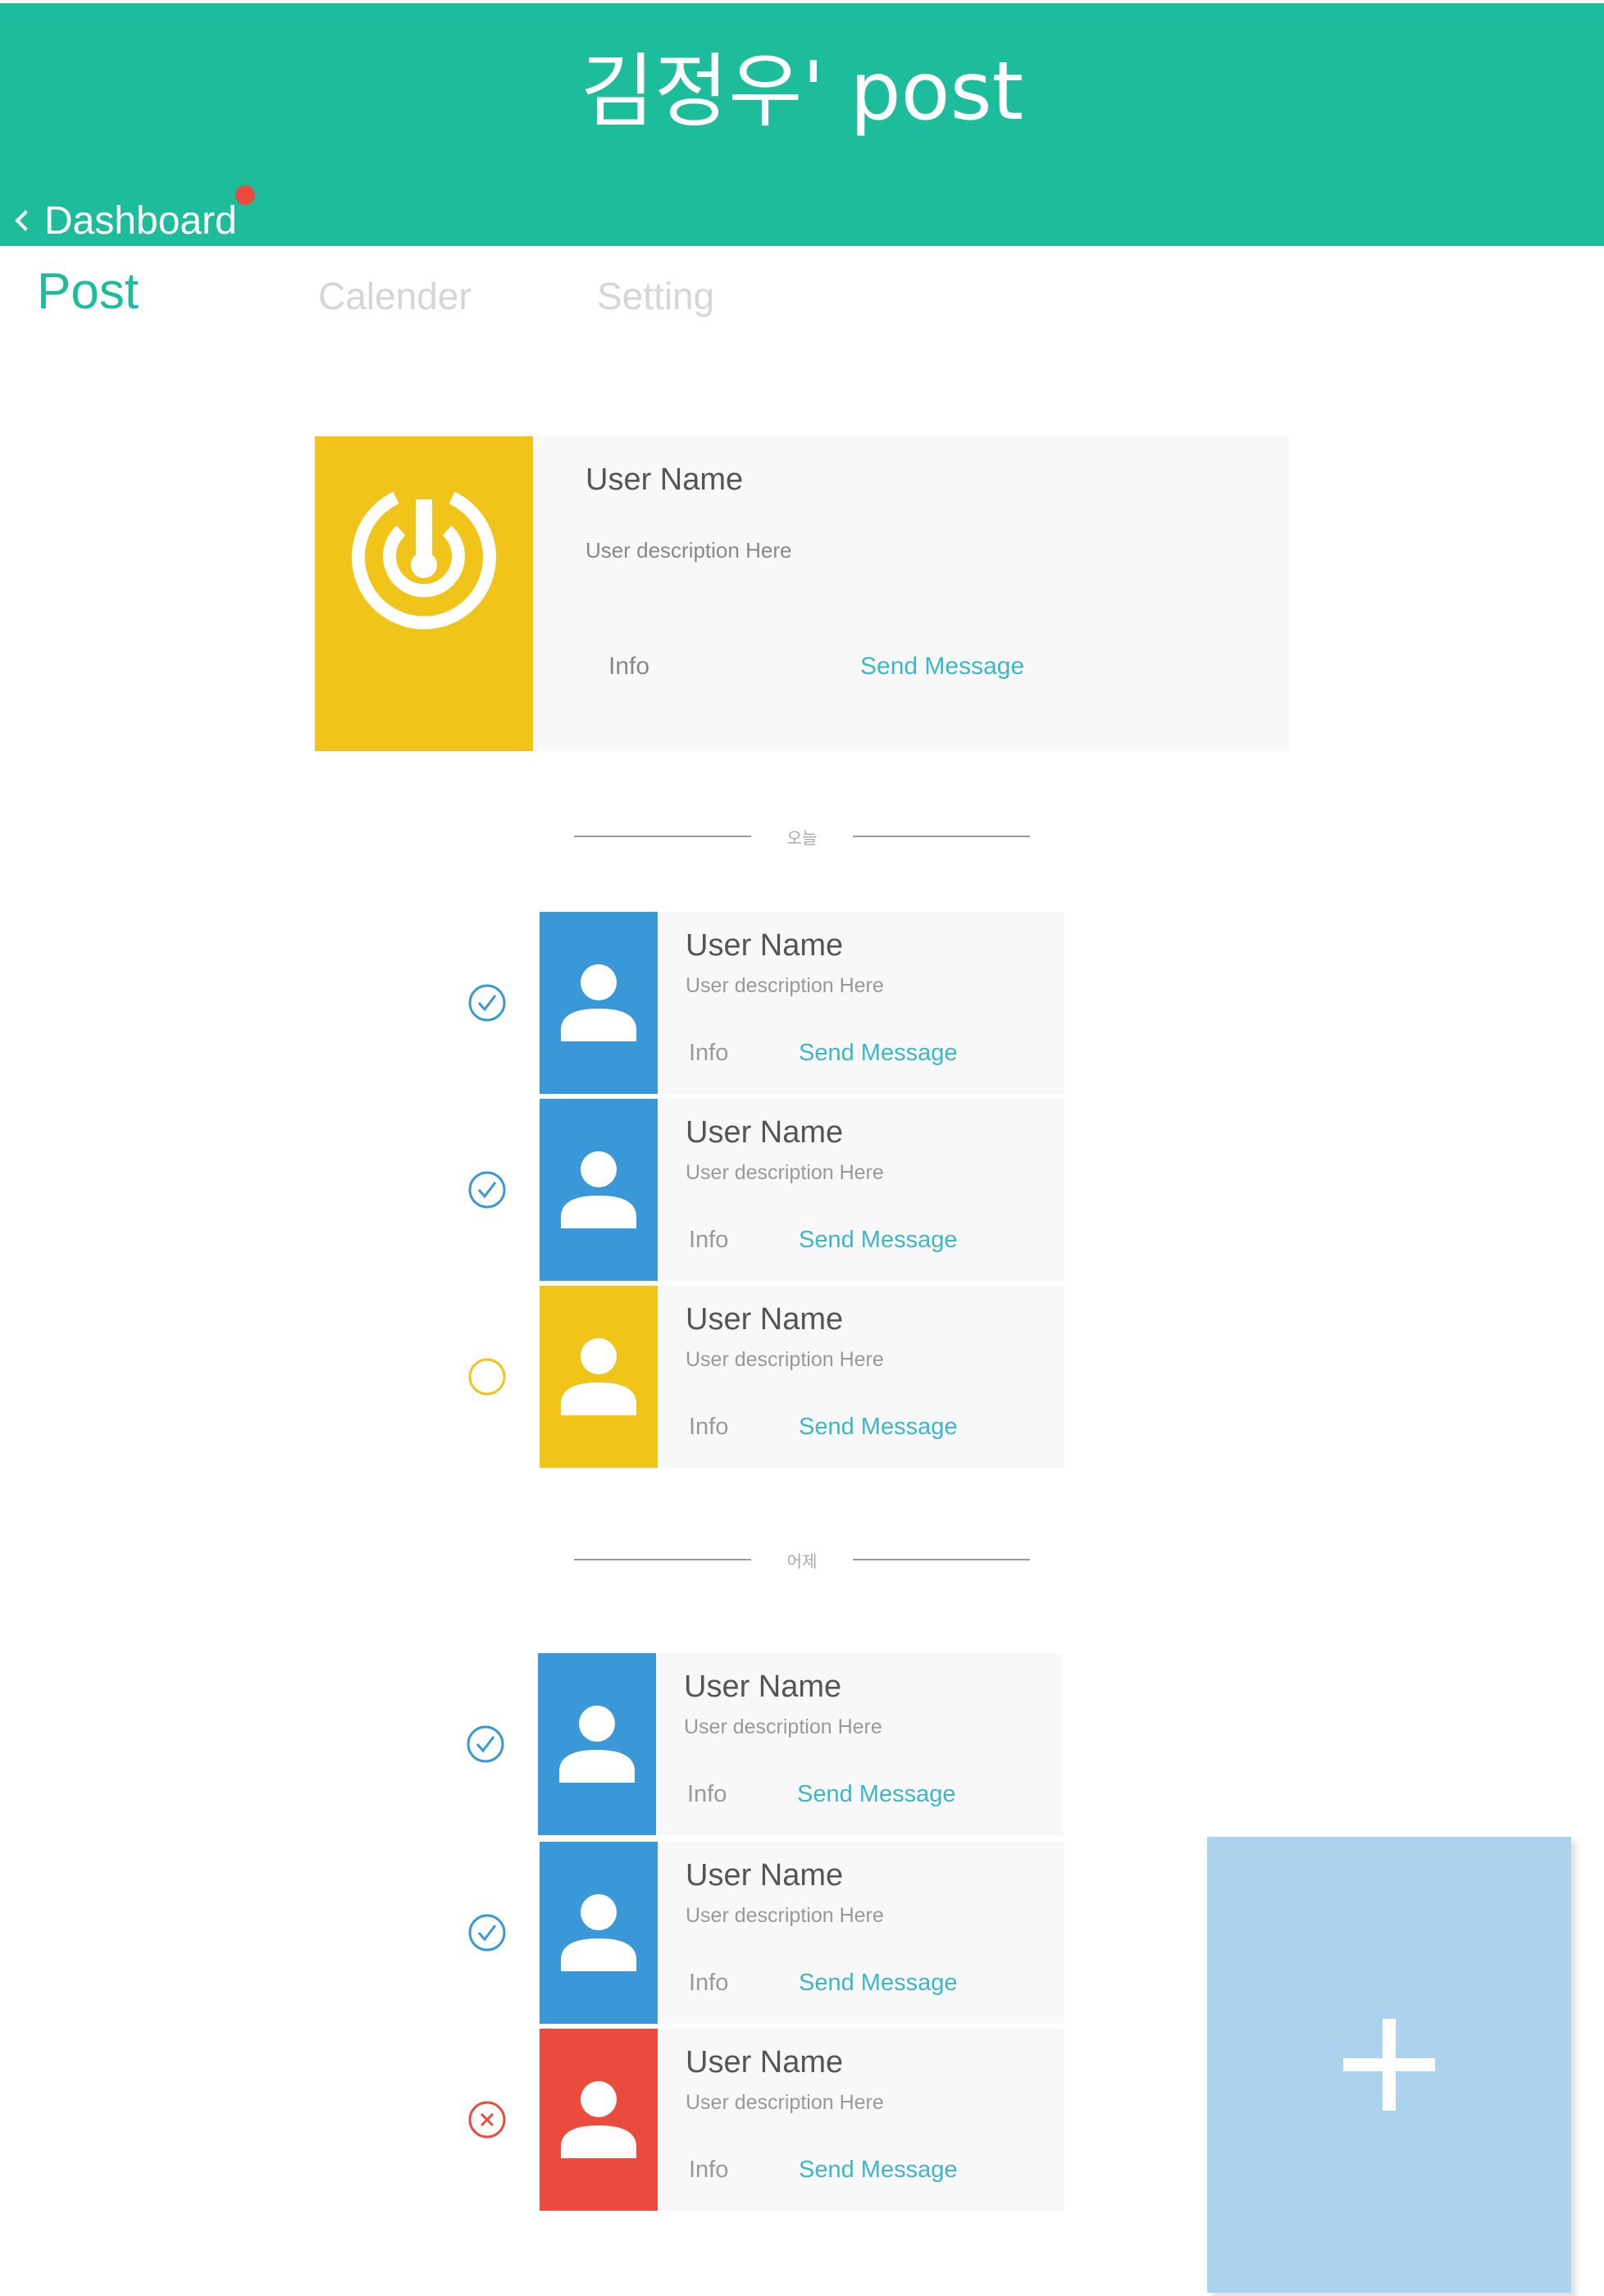  What do you see at coordinates (245, 195) in the screenshot?
I see `notification-dot` at bounding box center [245, 195].